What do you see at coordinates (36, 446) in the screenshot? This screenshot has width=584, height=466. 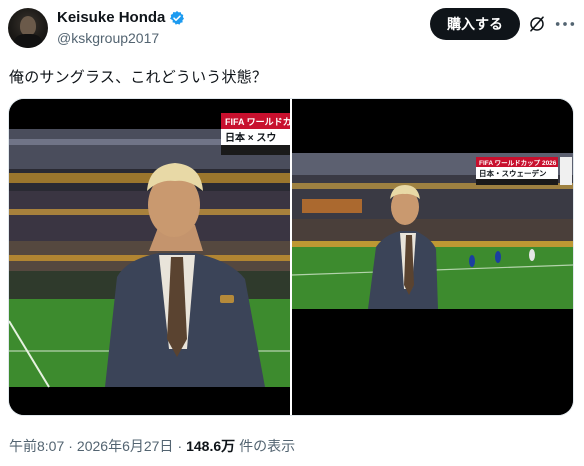 I see `tweet-time: 午前8:07` at bounding box center [36, 446].